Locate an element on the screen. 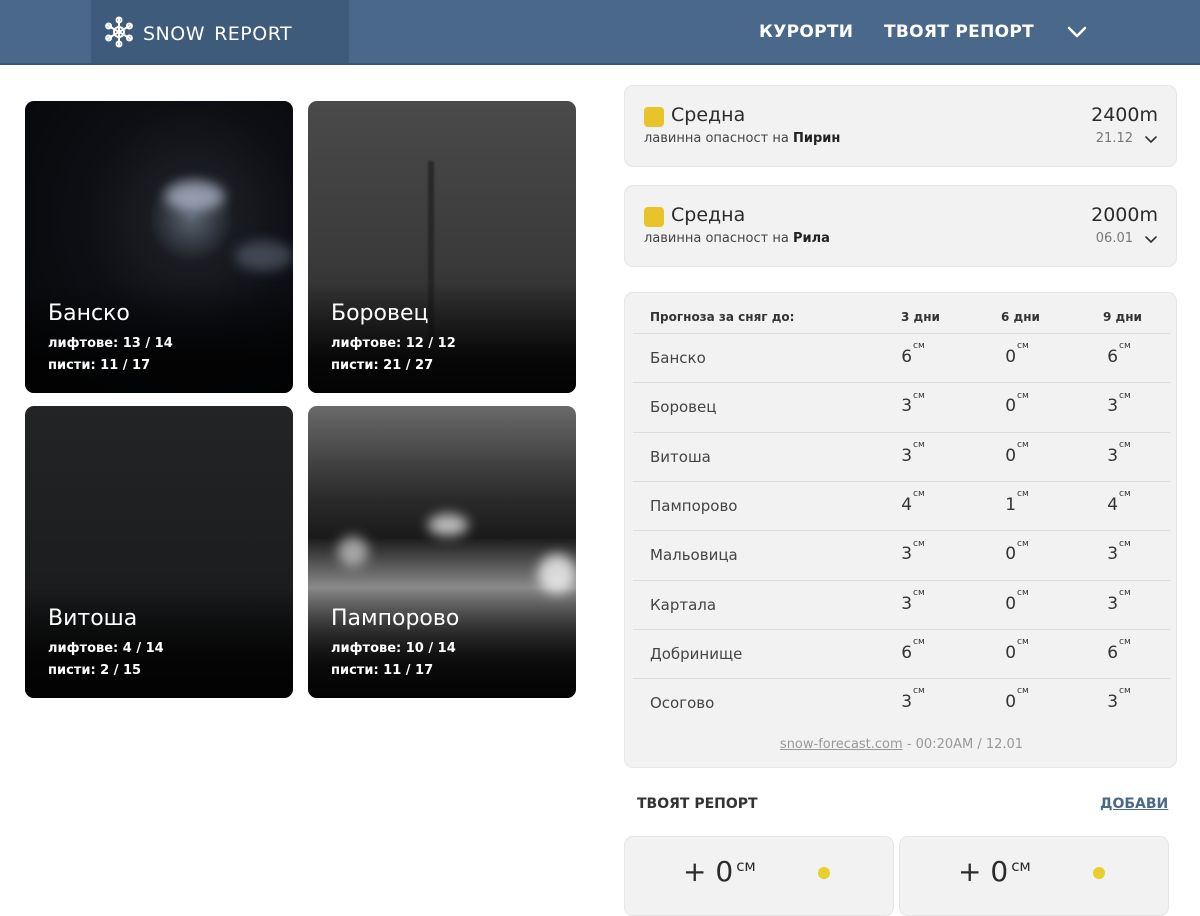 Image resolution: width=1200 pixels, height=916 pixels. column-3-days: 3 дни is located at coordinates (920, 317).